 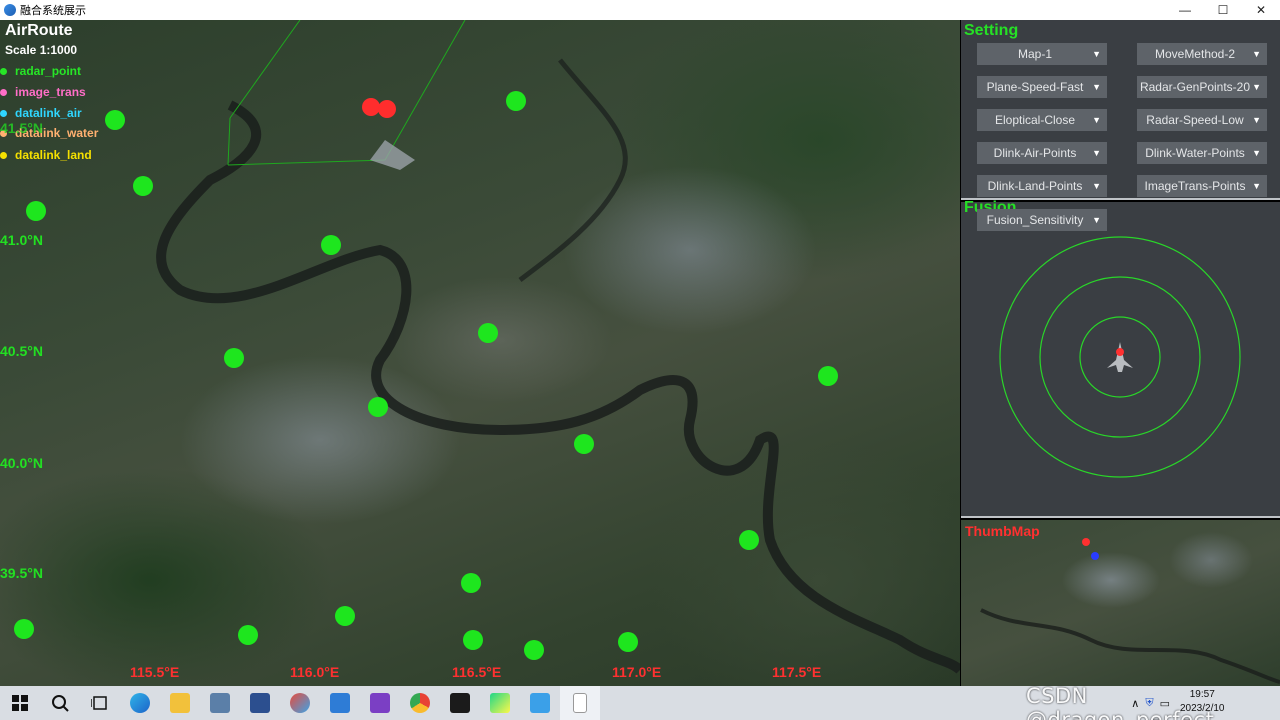 I want to click on dropdown-move-method: MoveMethod-2 ▼, so click(x=1202, y=54).